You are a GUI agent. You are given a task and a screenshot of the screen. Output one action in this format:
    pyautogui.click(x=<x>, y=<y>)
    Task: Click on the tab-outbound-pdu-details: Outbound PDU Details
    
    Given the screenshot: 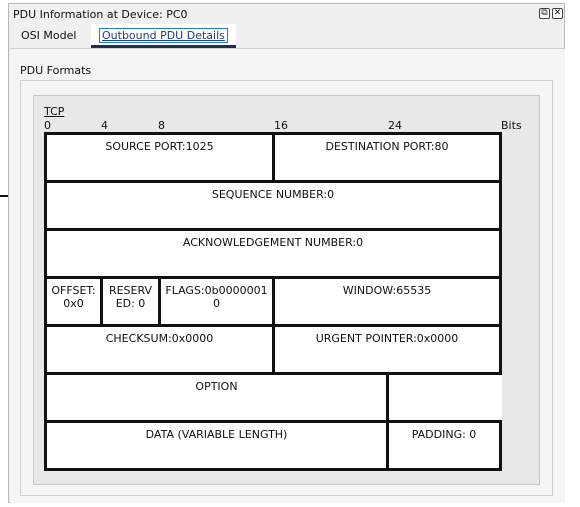 What is the action you would take?
    pyautogui.click(x=163, y=36)
    